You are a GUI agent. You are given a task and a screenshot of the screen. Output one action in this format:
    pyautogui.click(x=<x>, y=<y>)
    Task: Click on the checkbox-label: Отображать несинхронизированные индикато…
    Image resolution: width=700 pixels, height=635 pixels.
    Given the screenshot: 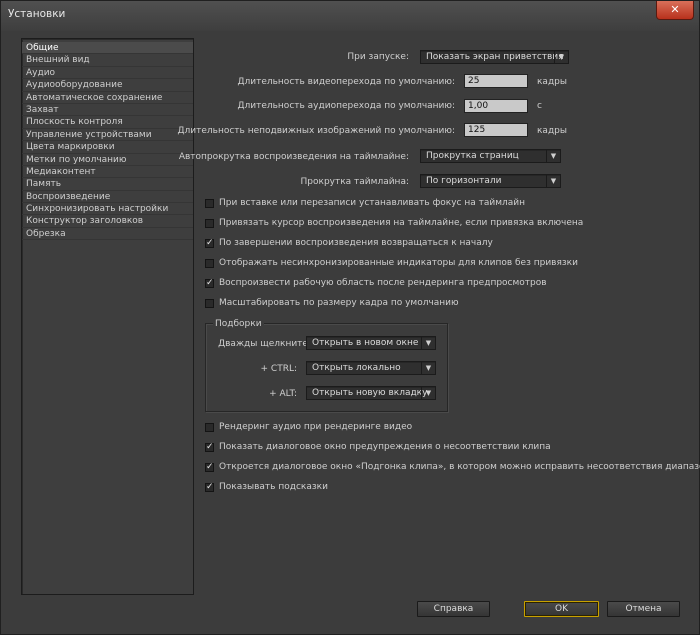 What is the action you would take?
    pyautogui.click(x=398, y=263)
    